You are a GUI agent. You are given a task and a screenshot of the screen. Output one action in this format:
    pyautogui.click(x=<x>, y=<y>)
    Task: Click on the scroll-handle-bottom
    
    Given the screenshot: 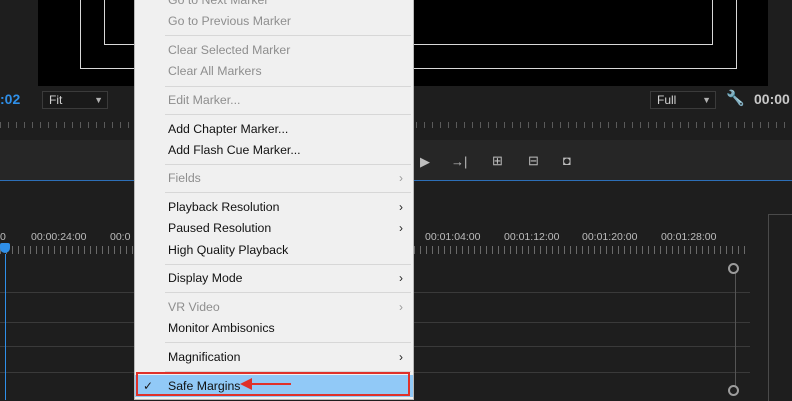 What is the action you would take?
    pyautogui.click(x=733, y=390)
    